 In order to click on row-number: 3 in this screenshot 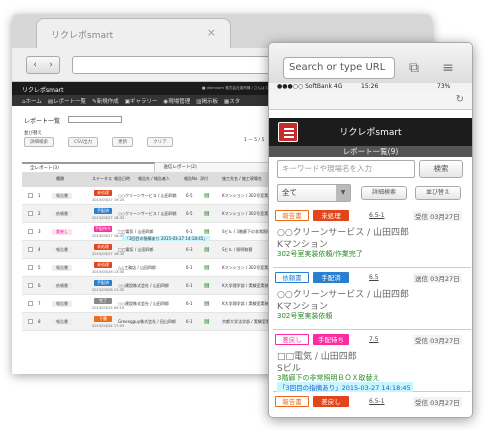, I will do `click(39, 231)`.